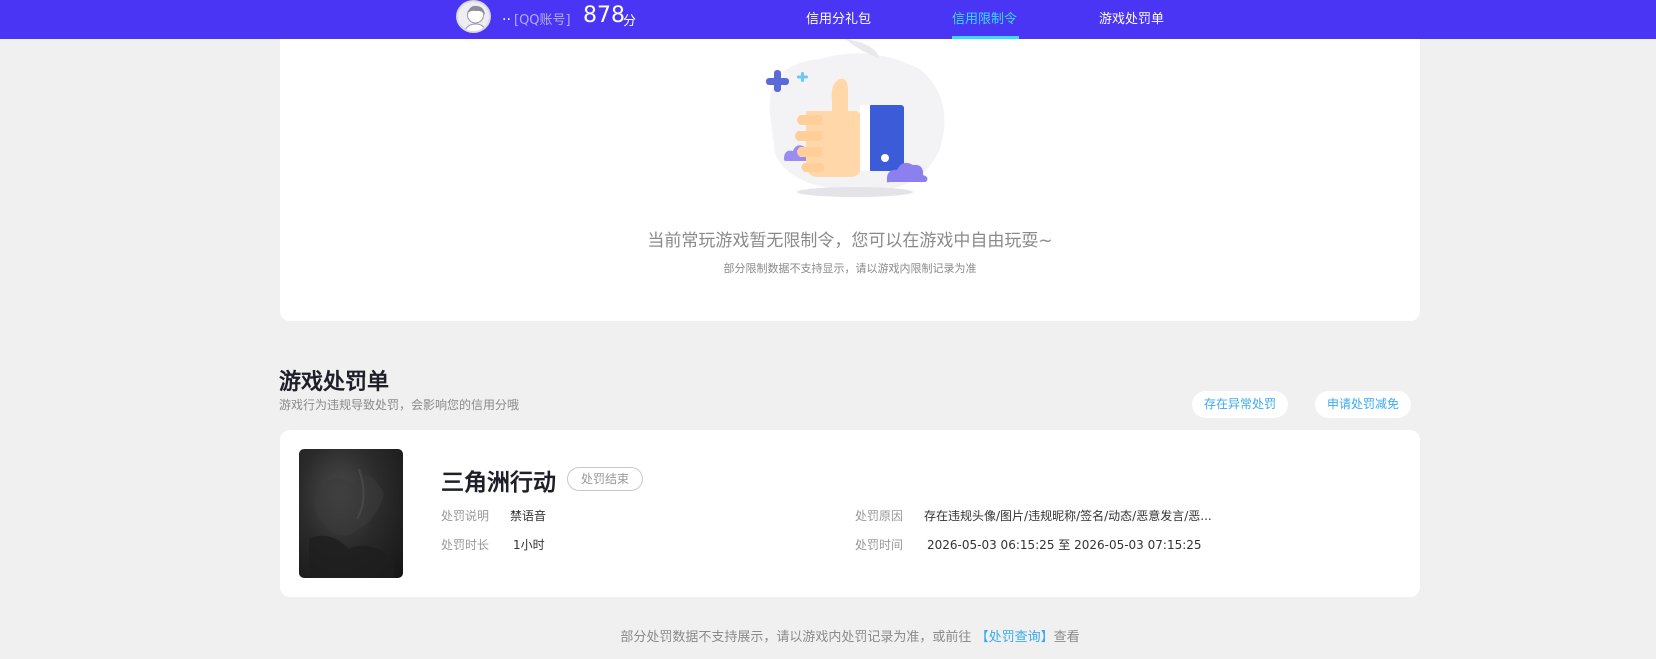 The height and width of the screenshot is (659, 1656). I want to click on credit-score: 878, so click(604, 15).